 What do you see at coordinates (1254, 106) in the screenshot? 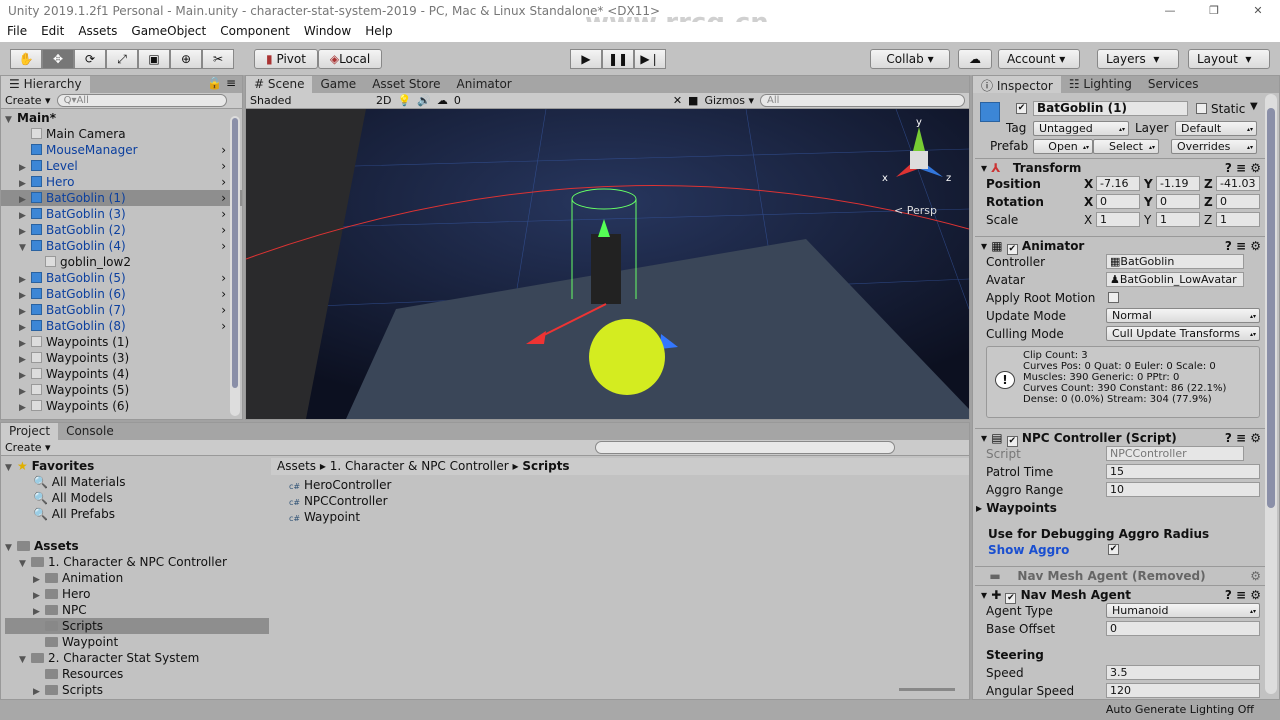
I see `static-dropdown-icon: ▼` at bounding box center [1254, 106].